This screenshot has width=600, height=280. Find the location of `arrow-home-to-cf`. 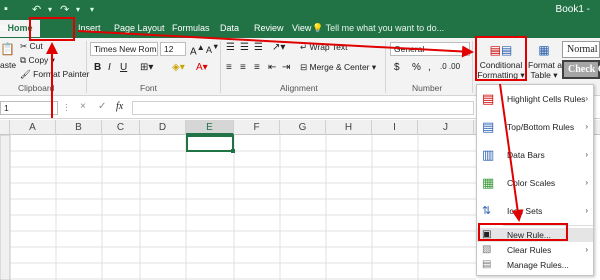

arrow-home-to-cf is located at coordinates (275, 44).